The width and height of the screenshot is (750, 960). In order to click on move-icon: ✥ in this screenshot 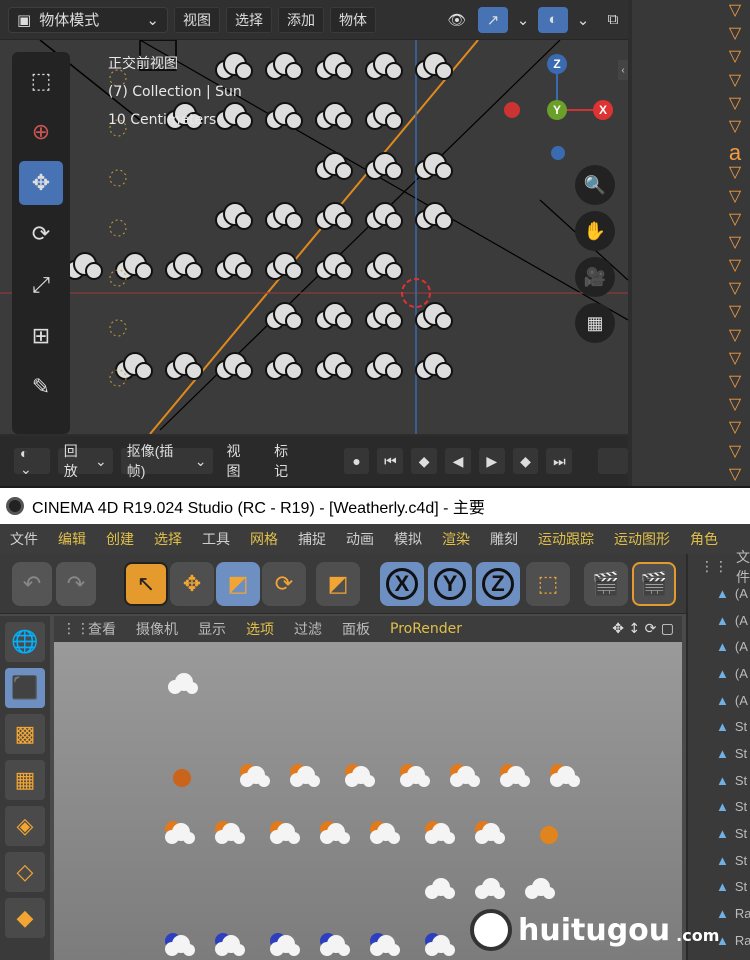, I will do `click(192, 584)`.